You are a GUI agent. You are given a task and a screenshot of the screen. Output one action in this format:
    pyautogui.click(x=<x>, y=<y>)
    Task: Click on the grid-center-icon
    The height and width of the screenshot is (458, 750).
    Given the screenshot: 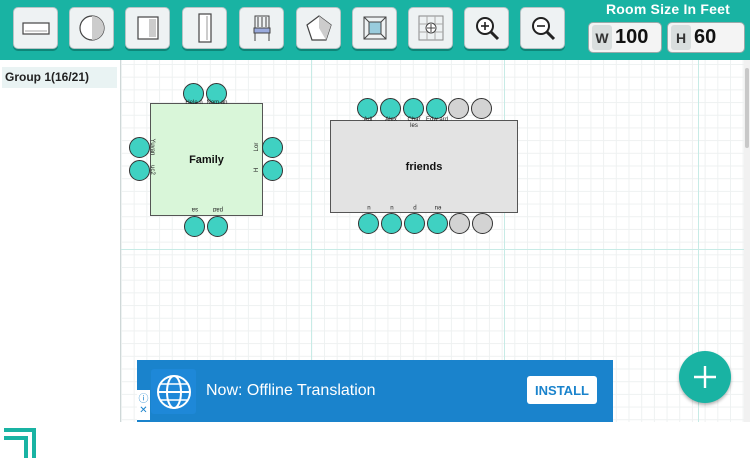 What is the action you would take?
    pyautogui.click(x=430, y=28)
    